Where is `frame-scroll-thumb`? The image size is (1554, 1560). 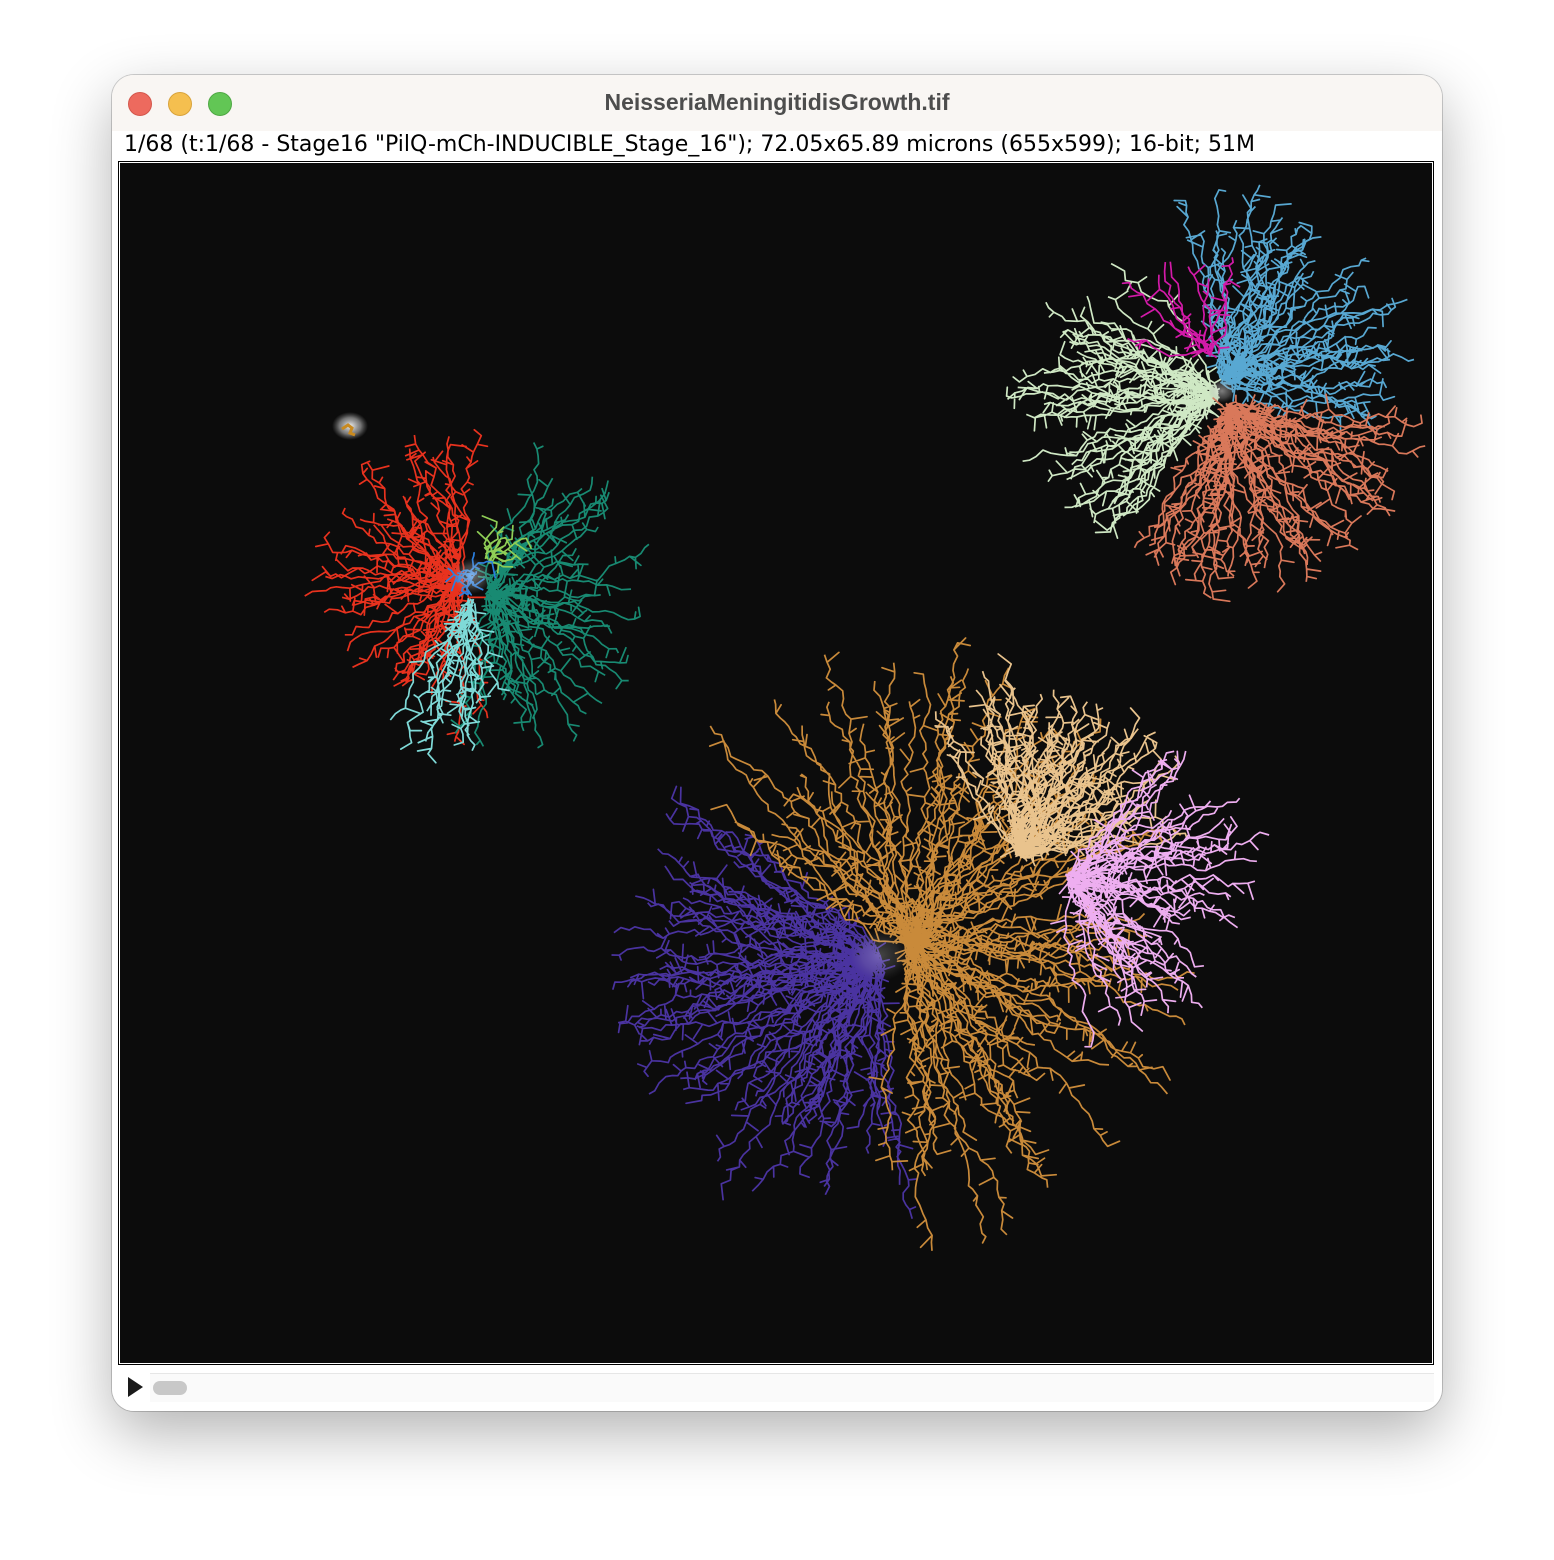
frame-scroll-thumb is located at coordinates (170, 1388).